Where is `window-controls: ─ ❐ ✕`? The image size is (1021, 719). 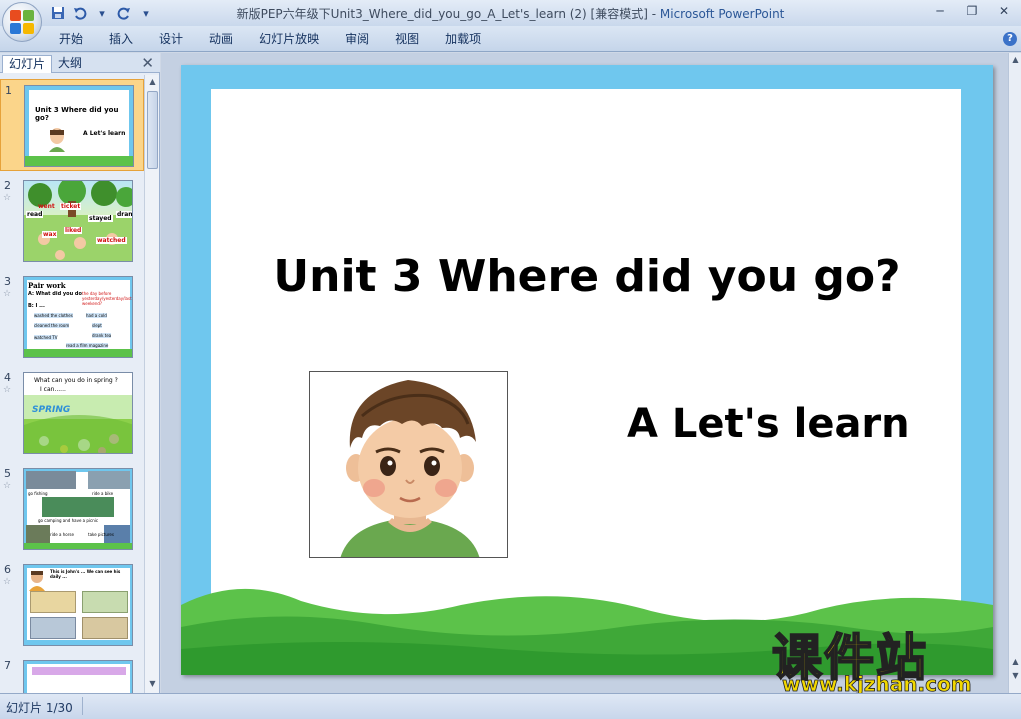
window-controls: ─ ❐ ✕ is located at coordinates (972, 11).